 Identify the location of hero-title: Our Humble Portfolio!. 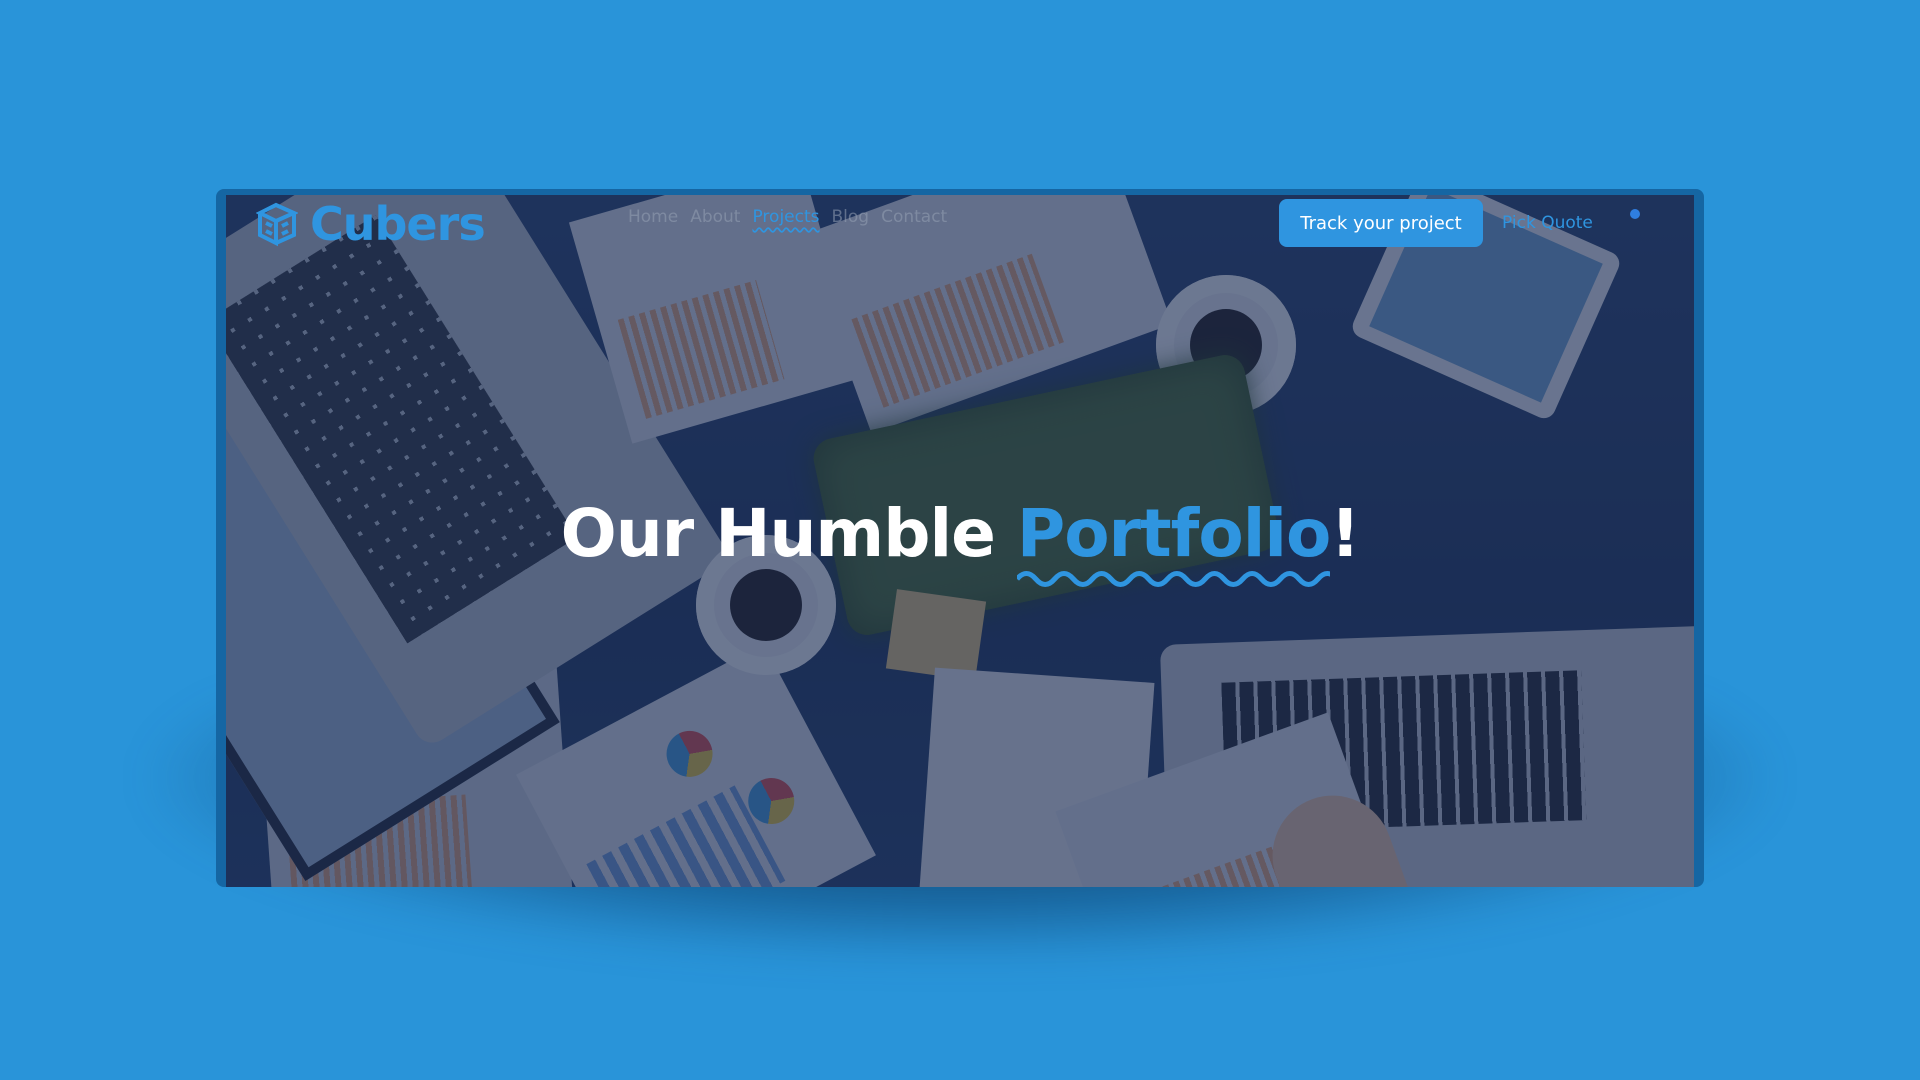
(960, 541).